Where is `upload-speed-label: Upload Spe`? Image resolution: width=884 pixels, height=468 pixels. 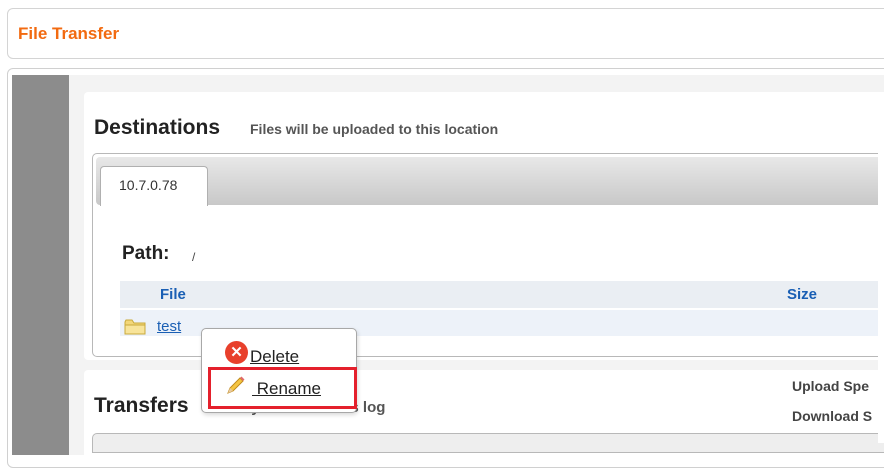
upload-speed-label: Upload Spe is located at coordinates (831, 386).